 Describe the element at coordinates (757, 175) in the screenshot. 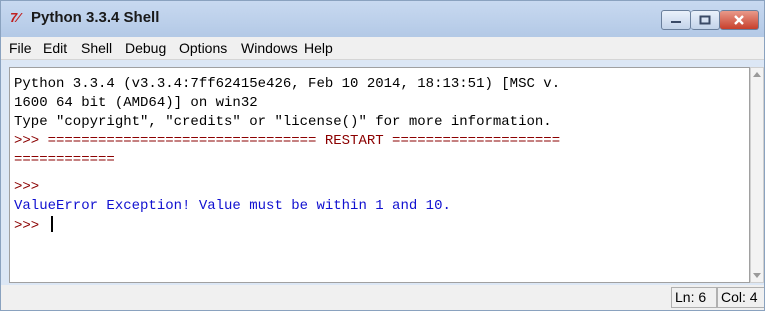

I see `vertical-scrollbar` at that location.